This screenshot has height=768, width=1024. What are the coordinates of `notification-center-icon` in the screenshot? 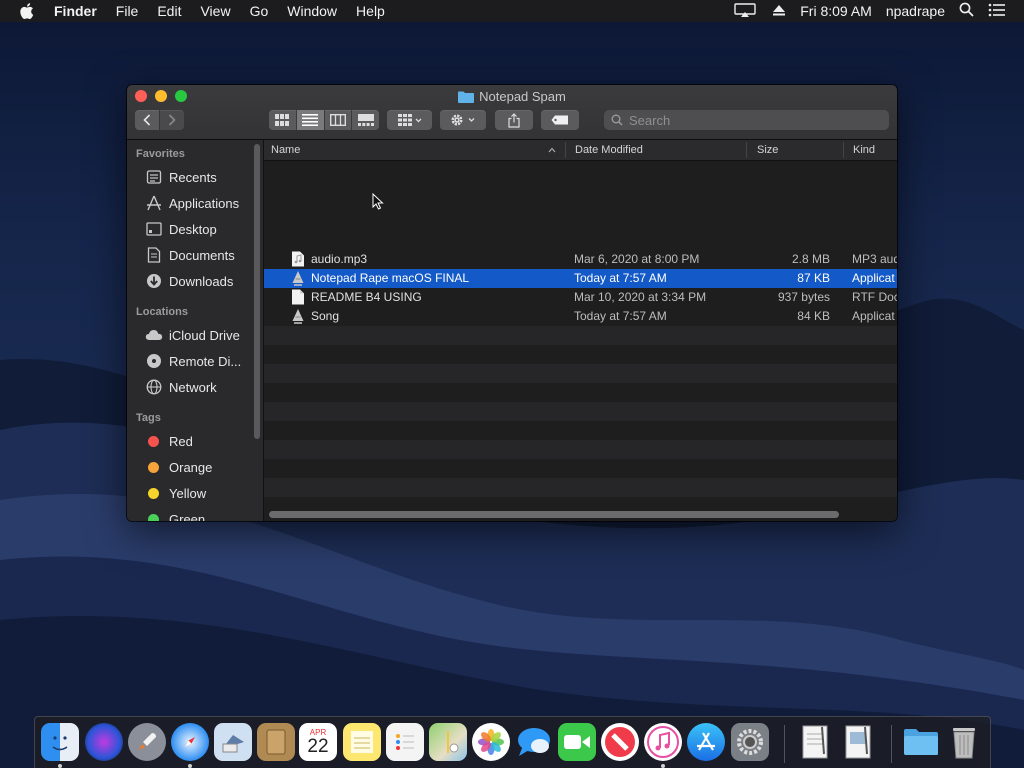 It's located at (997, 11).